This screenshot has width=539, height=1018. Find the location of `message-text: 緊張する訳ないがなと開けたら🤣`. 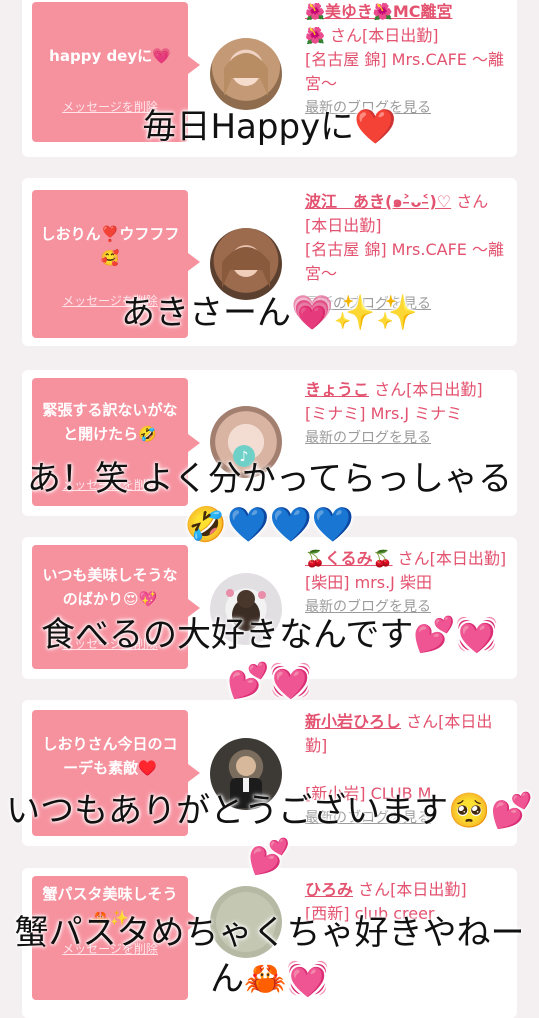

message-text: 緊張する訳ないがなと開けたら🤣 is located at coordinates (110, 422).